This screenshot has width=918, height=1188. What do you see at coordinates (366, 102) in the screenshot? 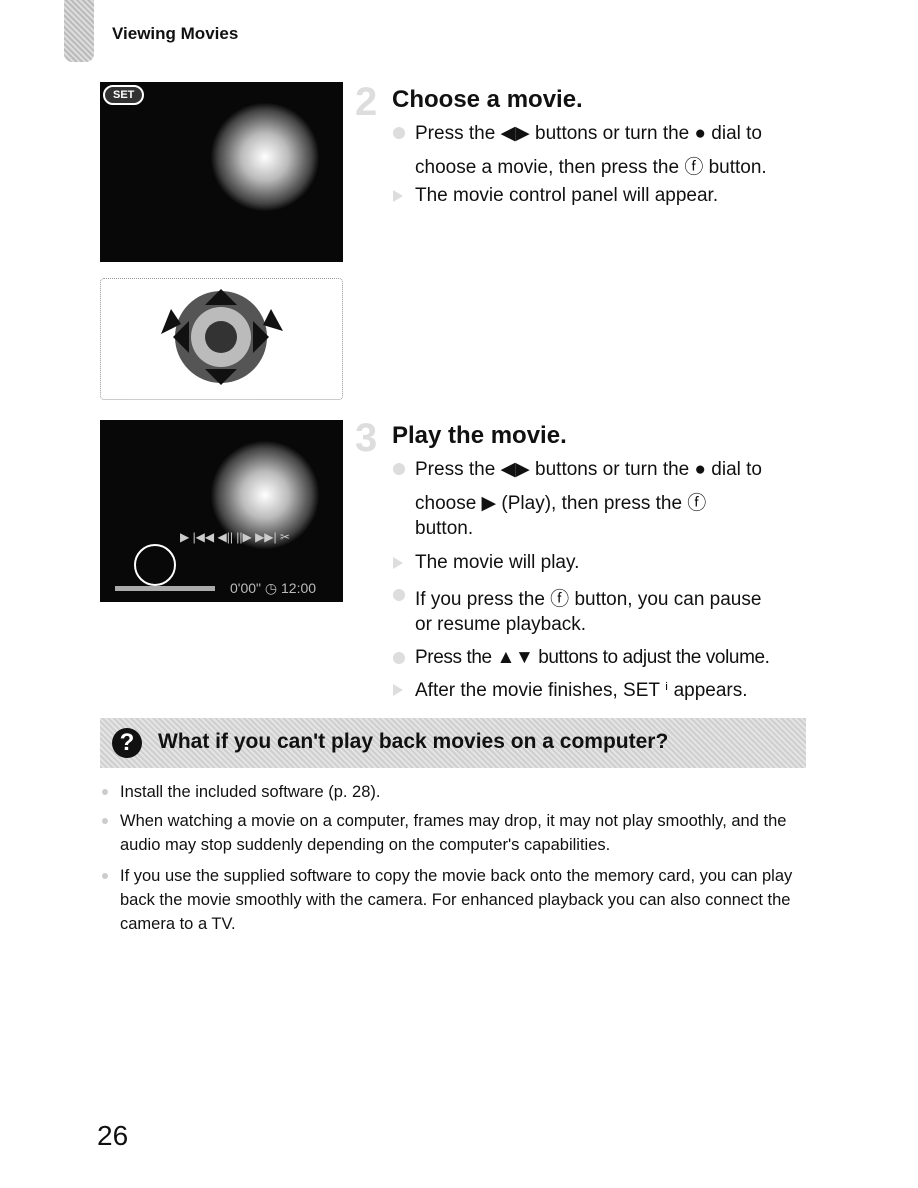
I see `step-number: 2` at bounding box center [366, 102].